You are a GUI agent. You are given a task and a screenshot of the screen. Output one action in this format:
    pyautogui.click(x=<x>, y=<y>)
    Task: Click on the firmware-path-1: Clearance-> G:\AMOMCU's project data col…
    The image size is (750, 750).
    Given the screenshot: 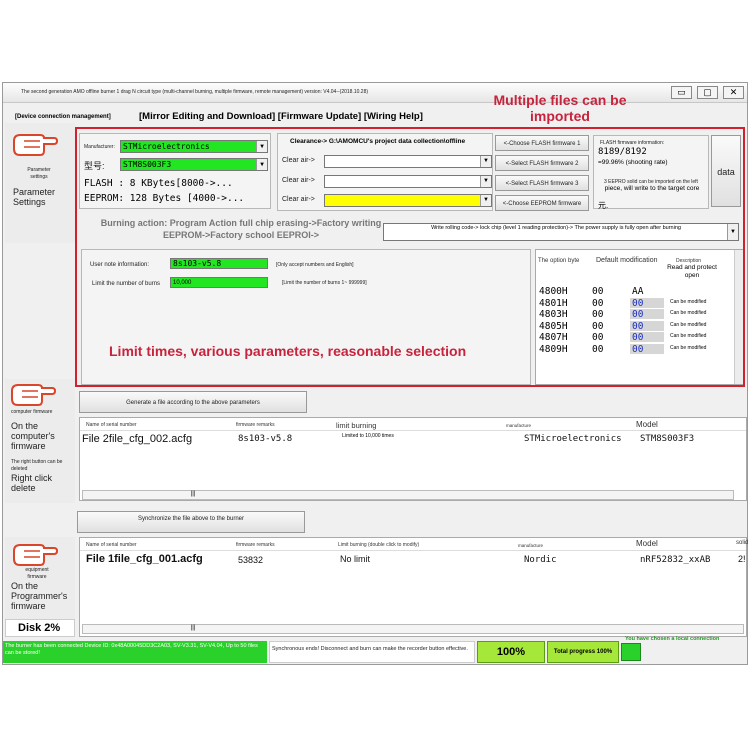 What is the action you would take?
    pyautogui.click(x=378, y=141)
    